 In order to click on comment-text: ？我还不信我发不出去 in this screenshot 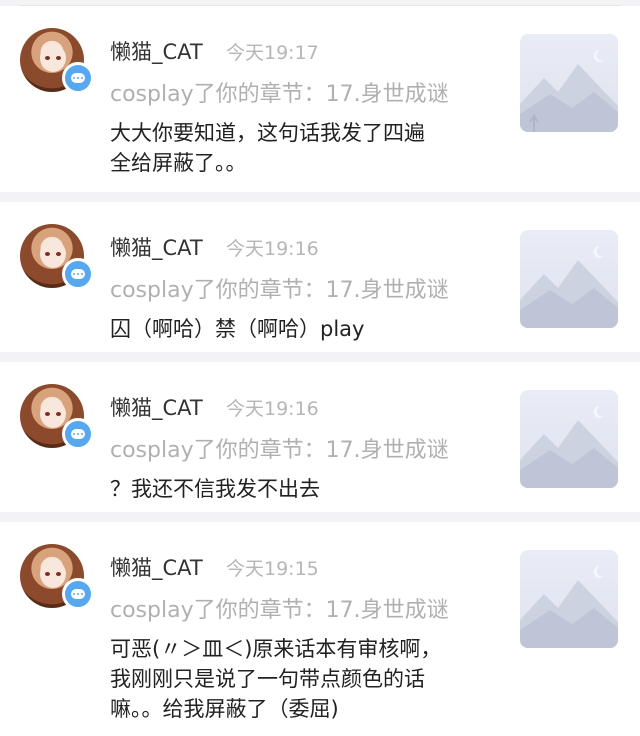, I will do `click(215, 489)`.